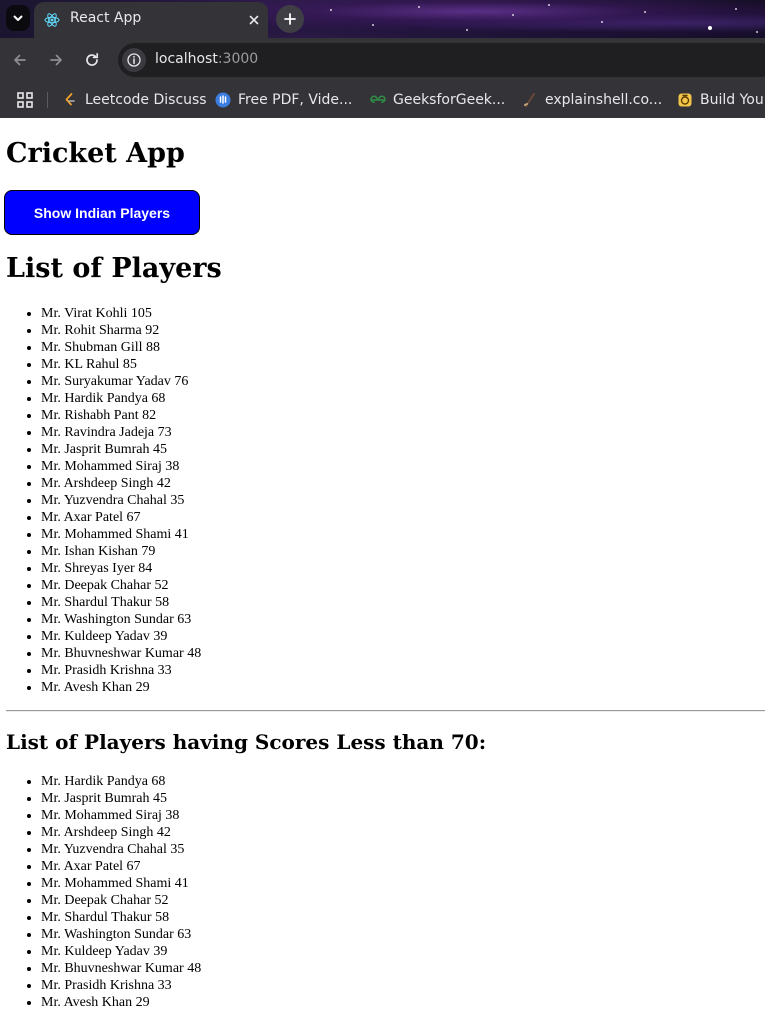 Image resolution: width=765 pixels, height=1019 pixels. I want to click on bookmark-build-your: Build Your, so click(721, 100).